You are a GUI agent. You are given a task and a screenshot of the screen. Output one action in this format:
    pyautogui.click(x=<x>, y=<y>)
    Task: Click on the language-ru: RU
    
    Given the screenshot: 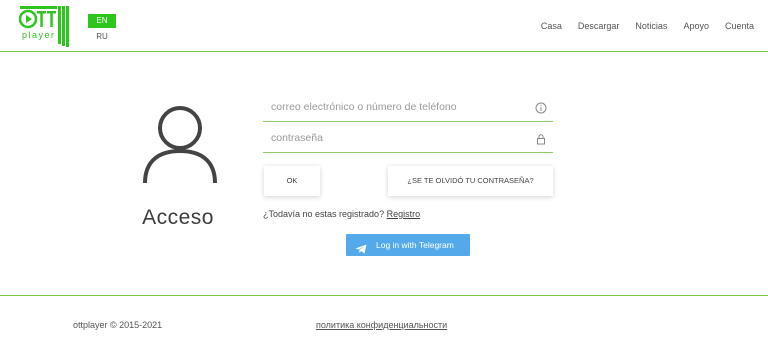 What is the action you would take?
    pyautogui.click(x=102, y=36)
    